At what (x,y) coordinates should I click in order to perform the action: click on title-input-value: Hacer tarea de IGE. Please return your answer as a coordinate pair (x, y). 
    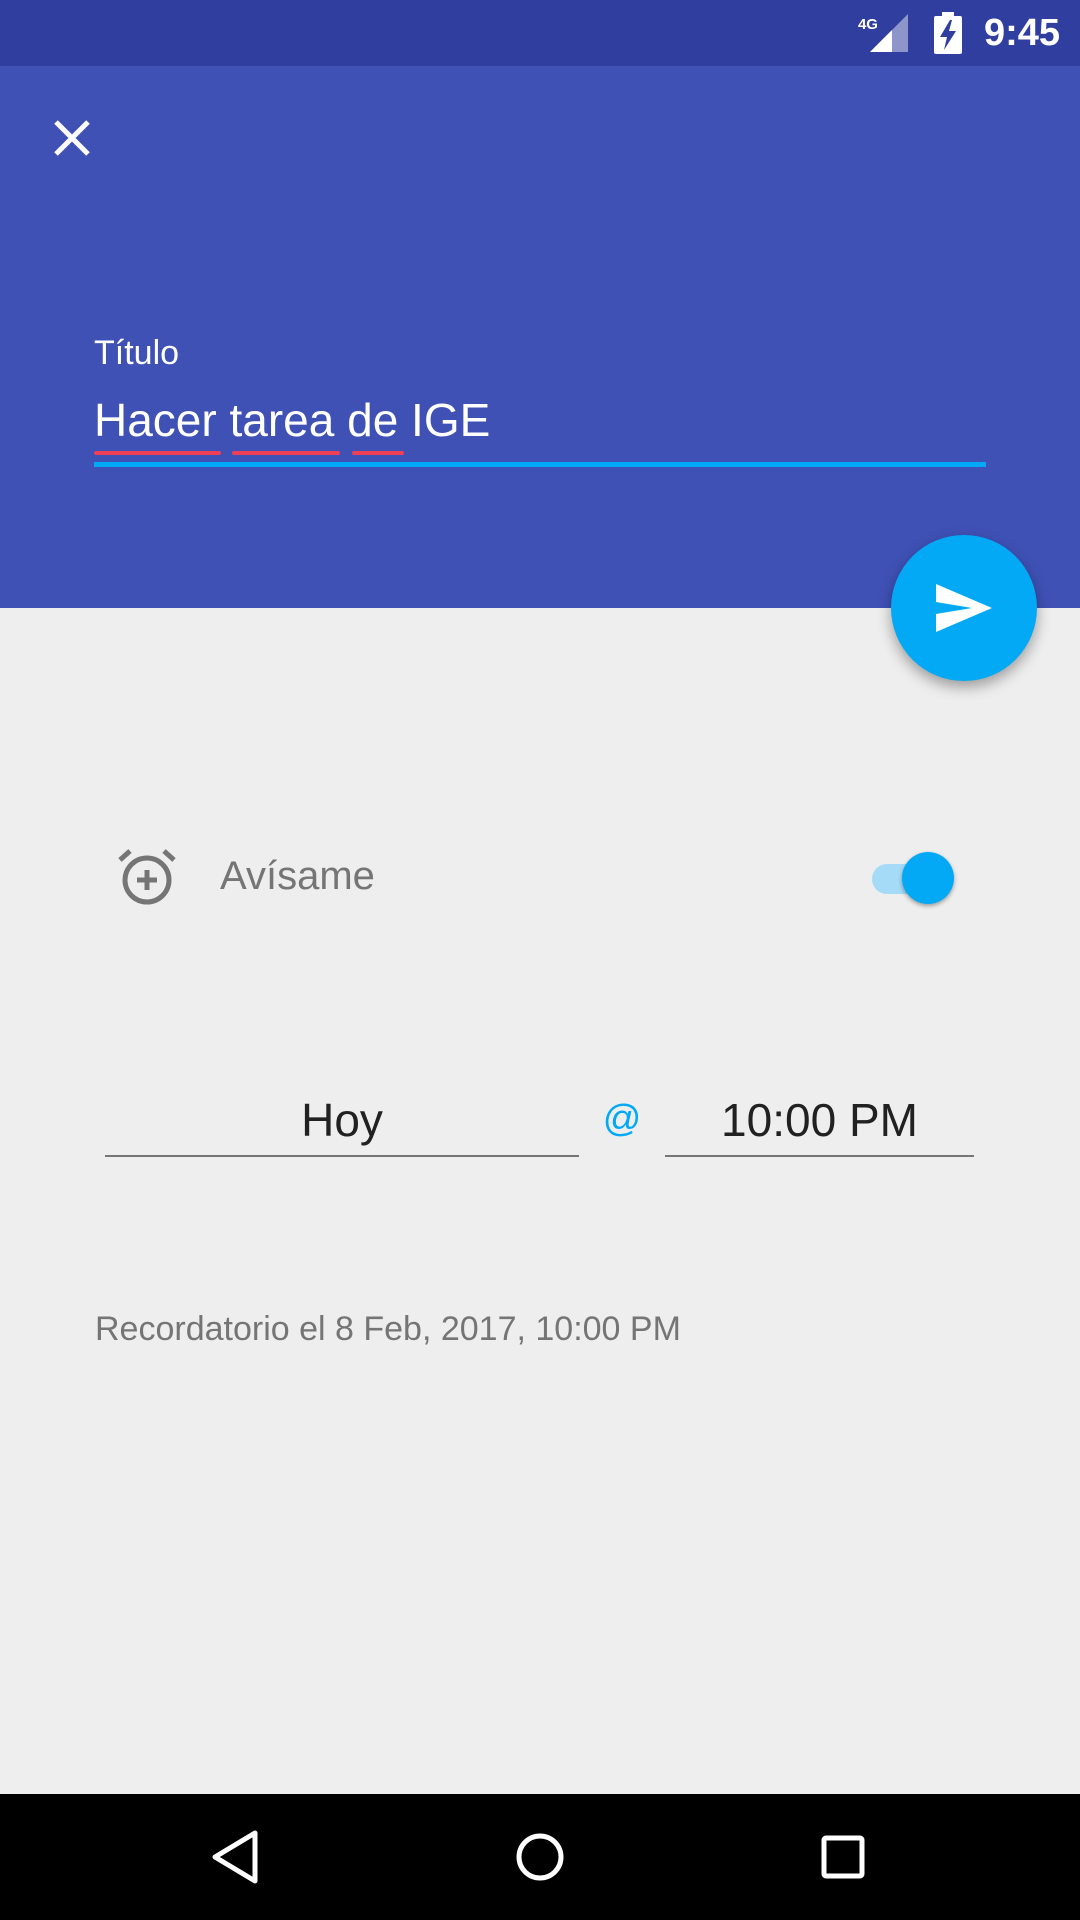
    Looking at the image, I should click on (292, 420).